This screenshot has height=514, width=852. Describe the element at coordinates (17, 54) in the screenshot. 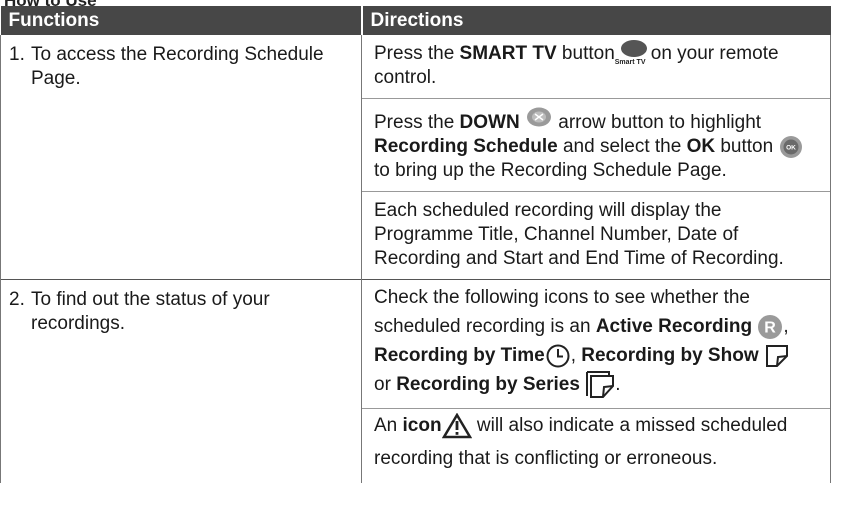

I see `step-number: 1.` at that location.